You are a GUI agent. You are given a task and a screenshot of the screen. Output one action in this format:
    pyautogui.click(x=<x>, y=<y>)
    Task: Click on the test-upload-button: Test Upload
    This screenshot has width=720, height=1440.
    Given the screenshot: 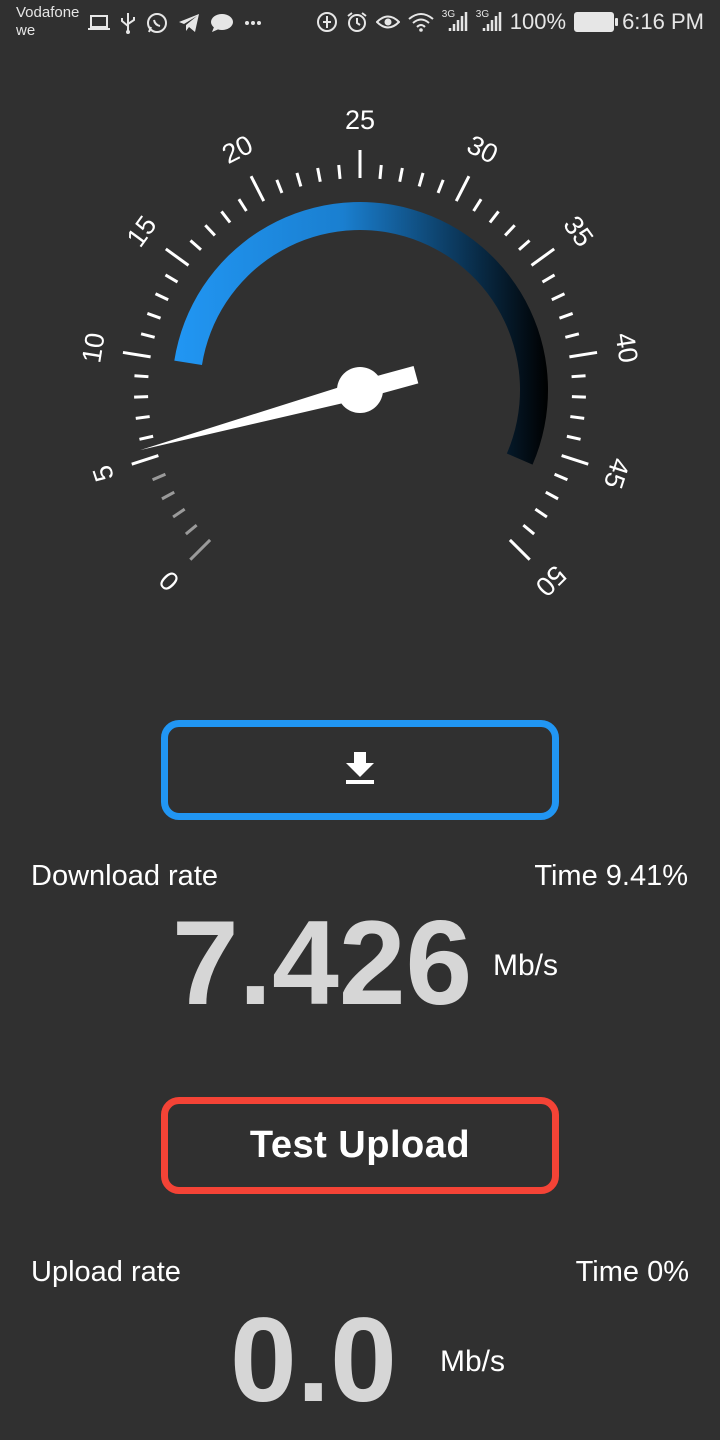 What is the action you would take?
    pyautogui.click(x=360, y=1145)
    